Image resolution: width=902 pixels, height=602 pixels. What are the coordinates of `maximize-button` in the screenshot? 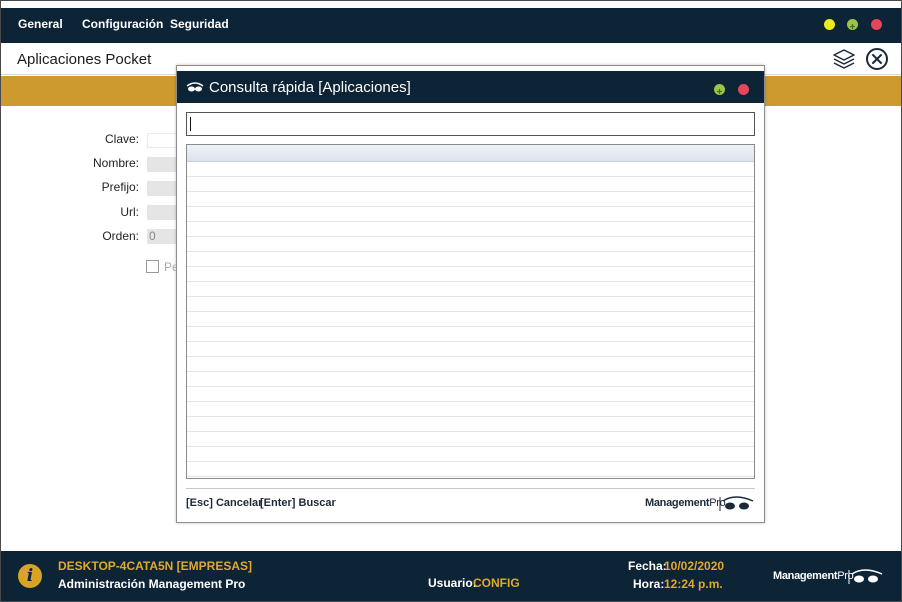 It's located at (852, 24).